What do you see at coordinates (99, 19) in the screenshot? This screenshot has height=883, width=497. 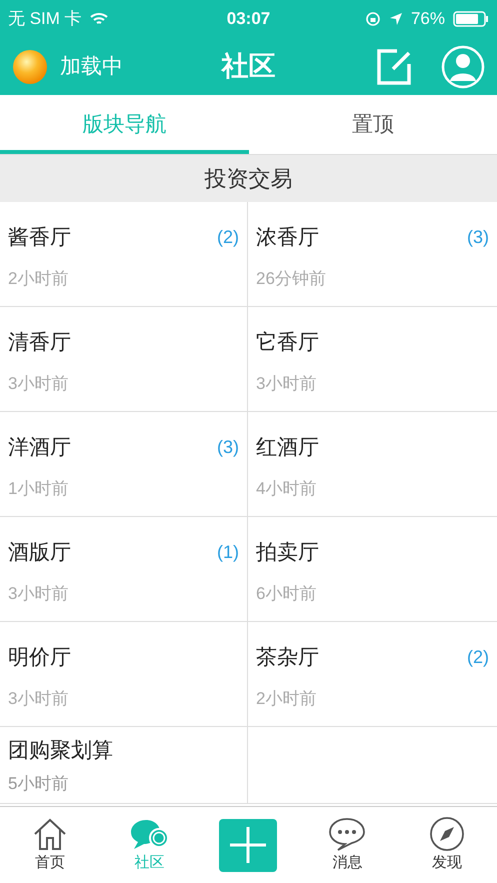 I see `wifi-icon` at bounding box center [99, 19].